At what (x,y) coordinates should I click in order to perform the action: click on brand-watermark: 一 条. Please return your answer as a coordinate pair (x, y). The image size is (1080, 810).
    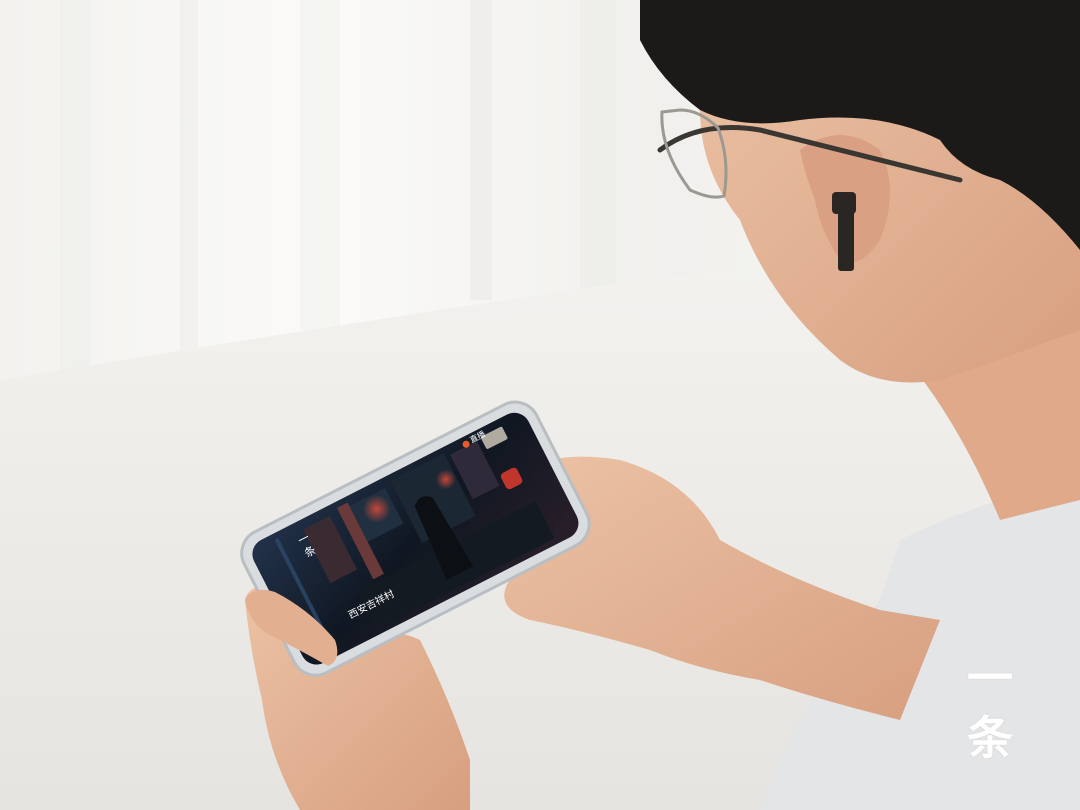
    Looking at the image, I should click on (990, 708).